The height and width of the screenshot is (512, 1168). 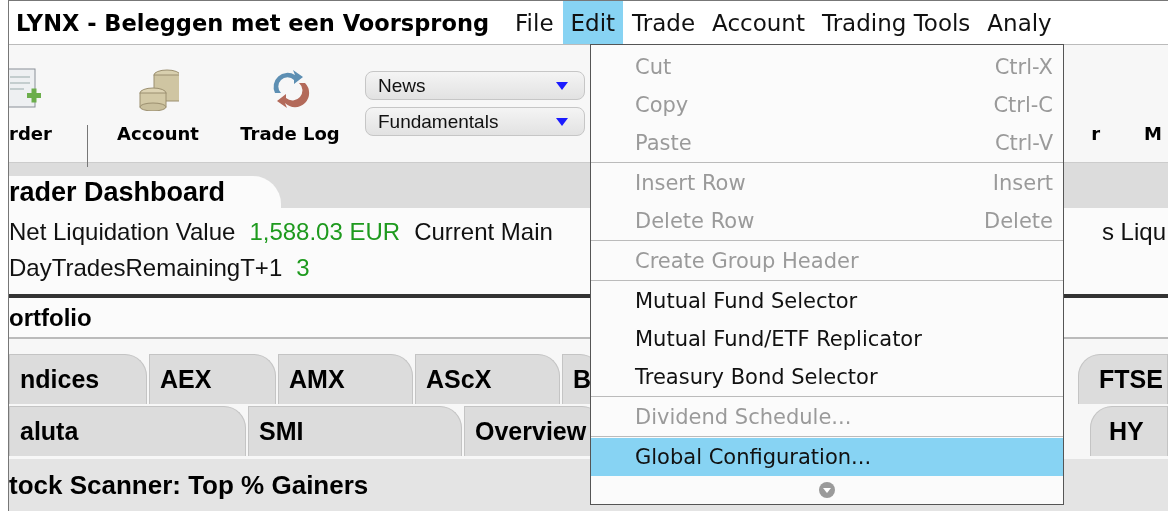 I want to click on toolbar-button: M, so click(x=1153, y=142).